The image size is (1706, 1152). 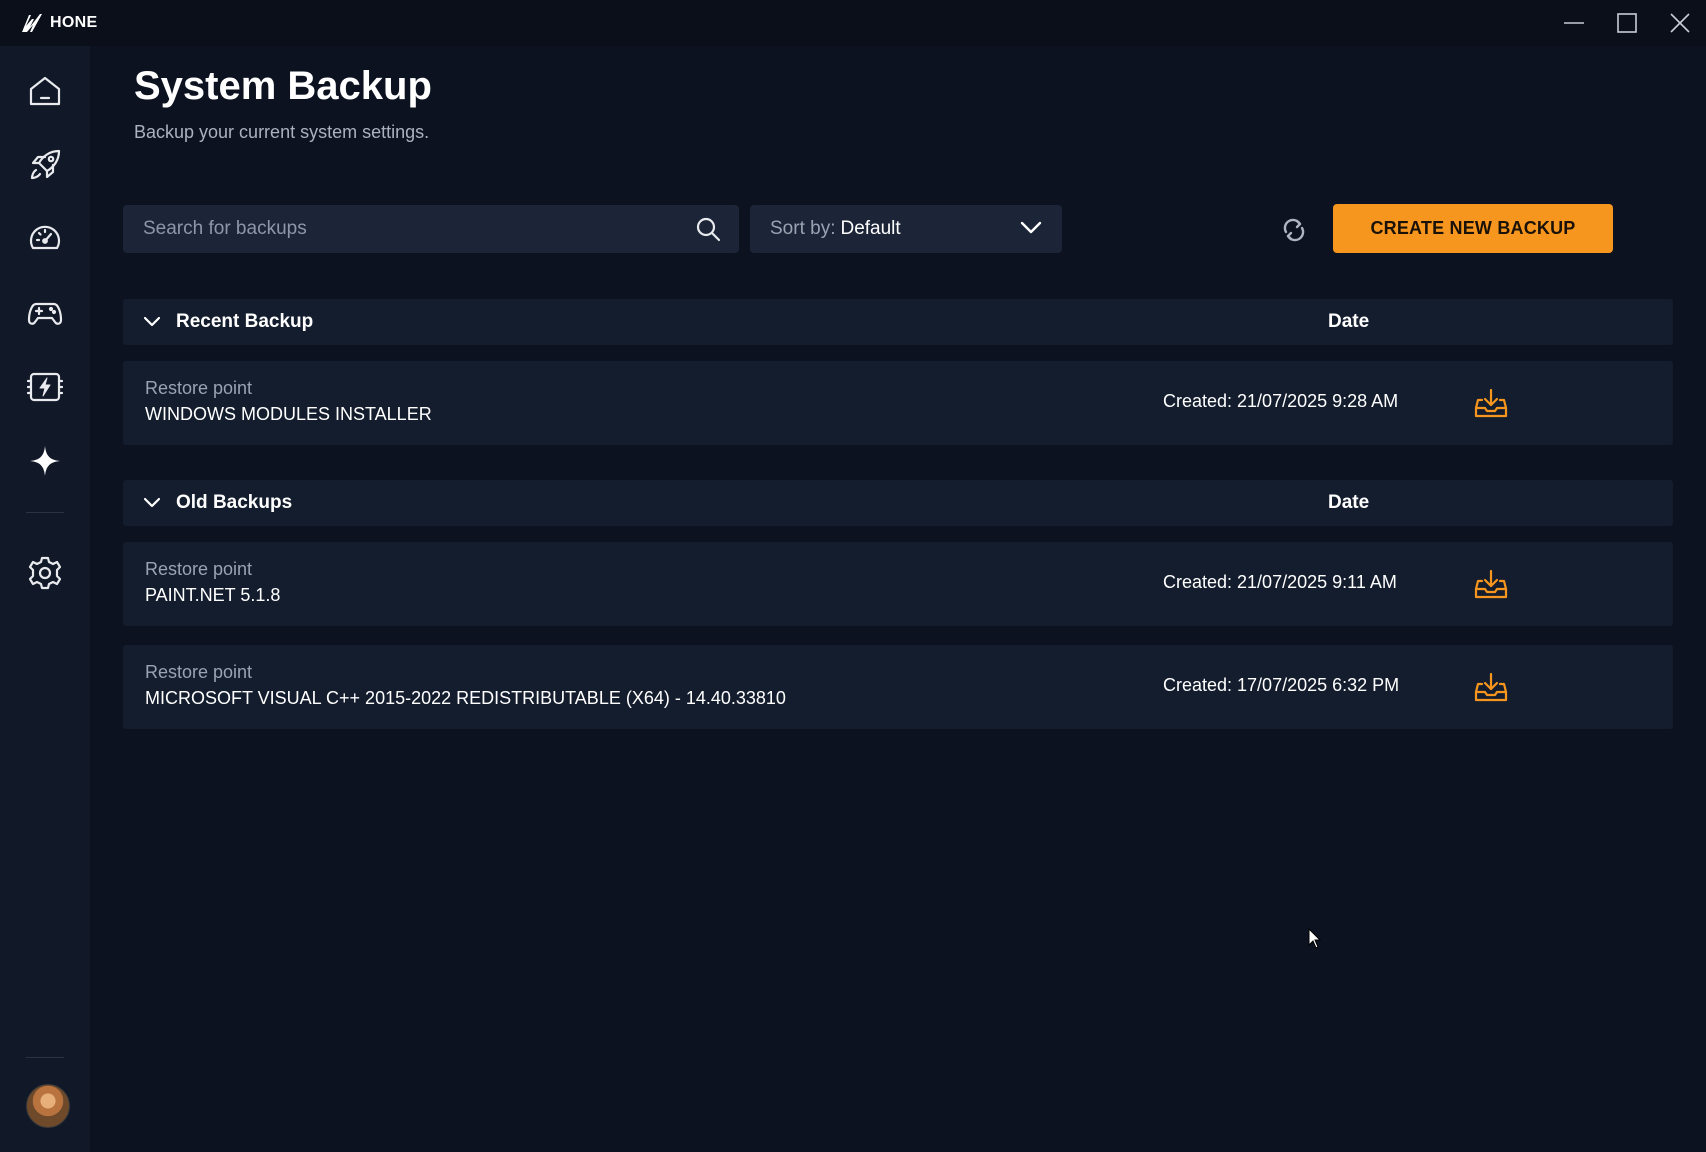 I want to click on section-header-recent: Recent Backup Date, so click(x=898, y=322).